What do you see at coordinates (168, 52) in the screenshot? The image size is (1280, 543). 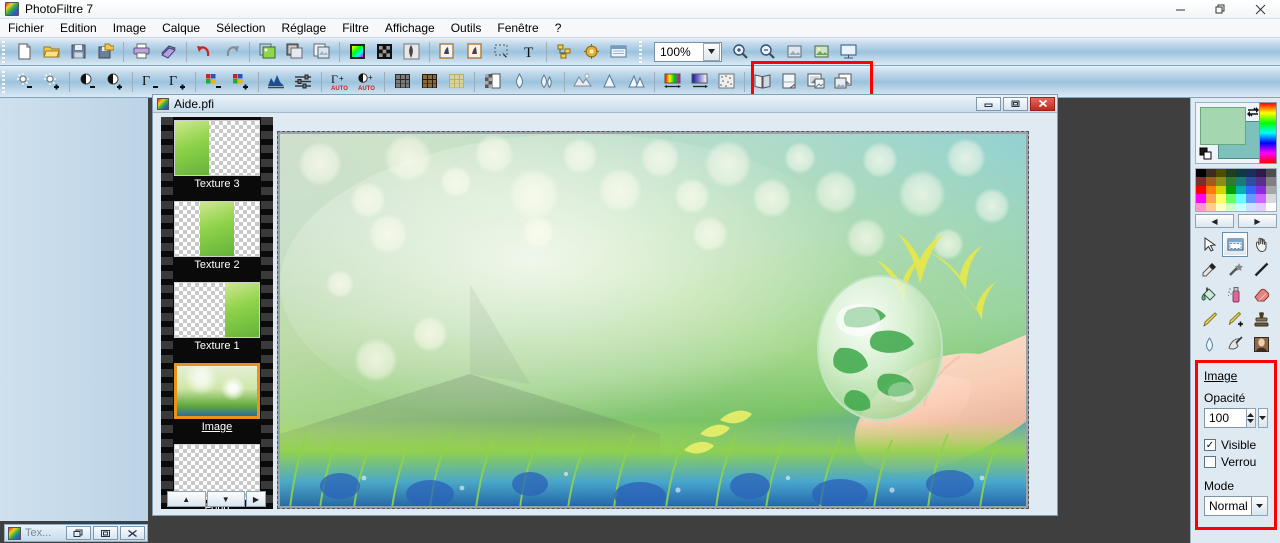 I see `batch-print-icon` at bounding box center [168, 52].